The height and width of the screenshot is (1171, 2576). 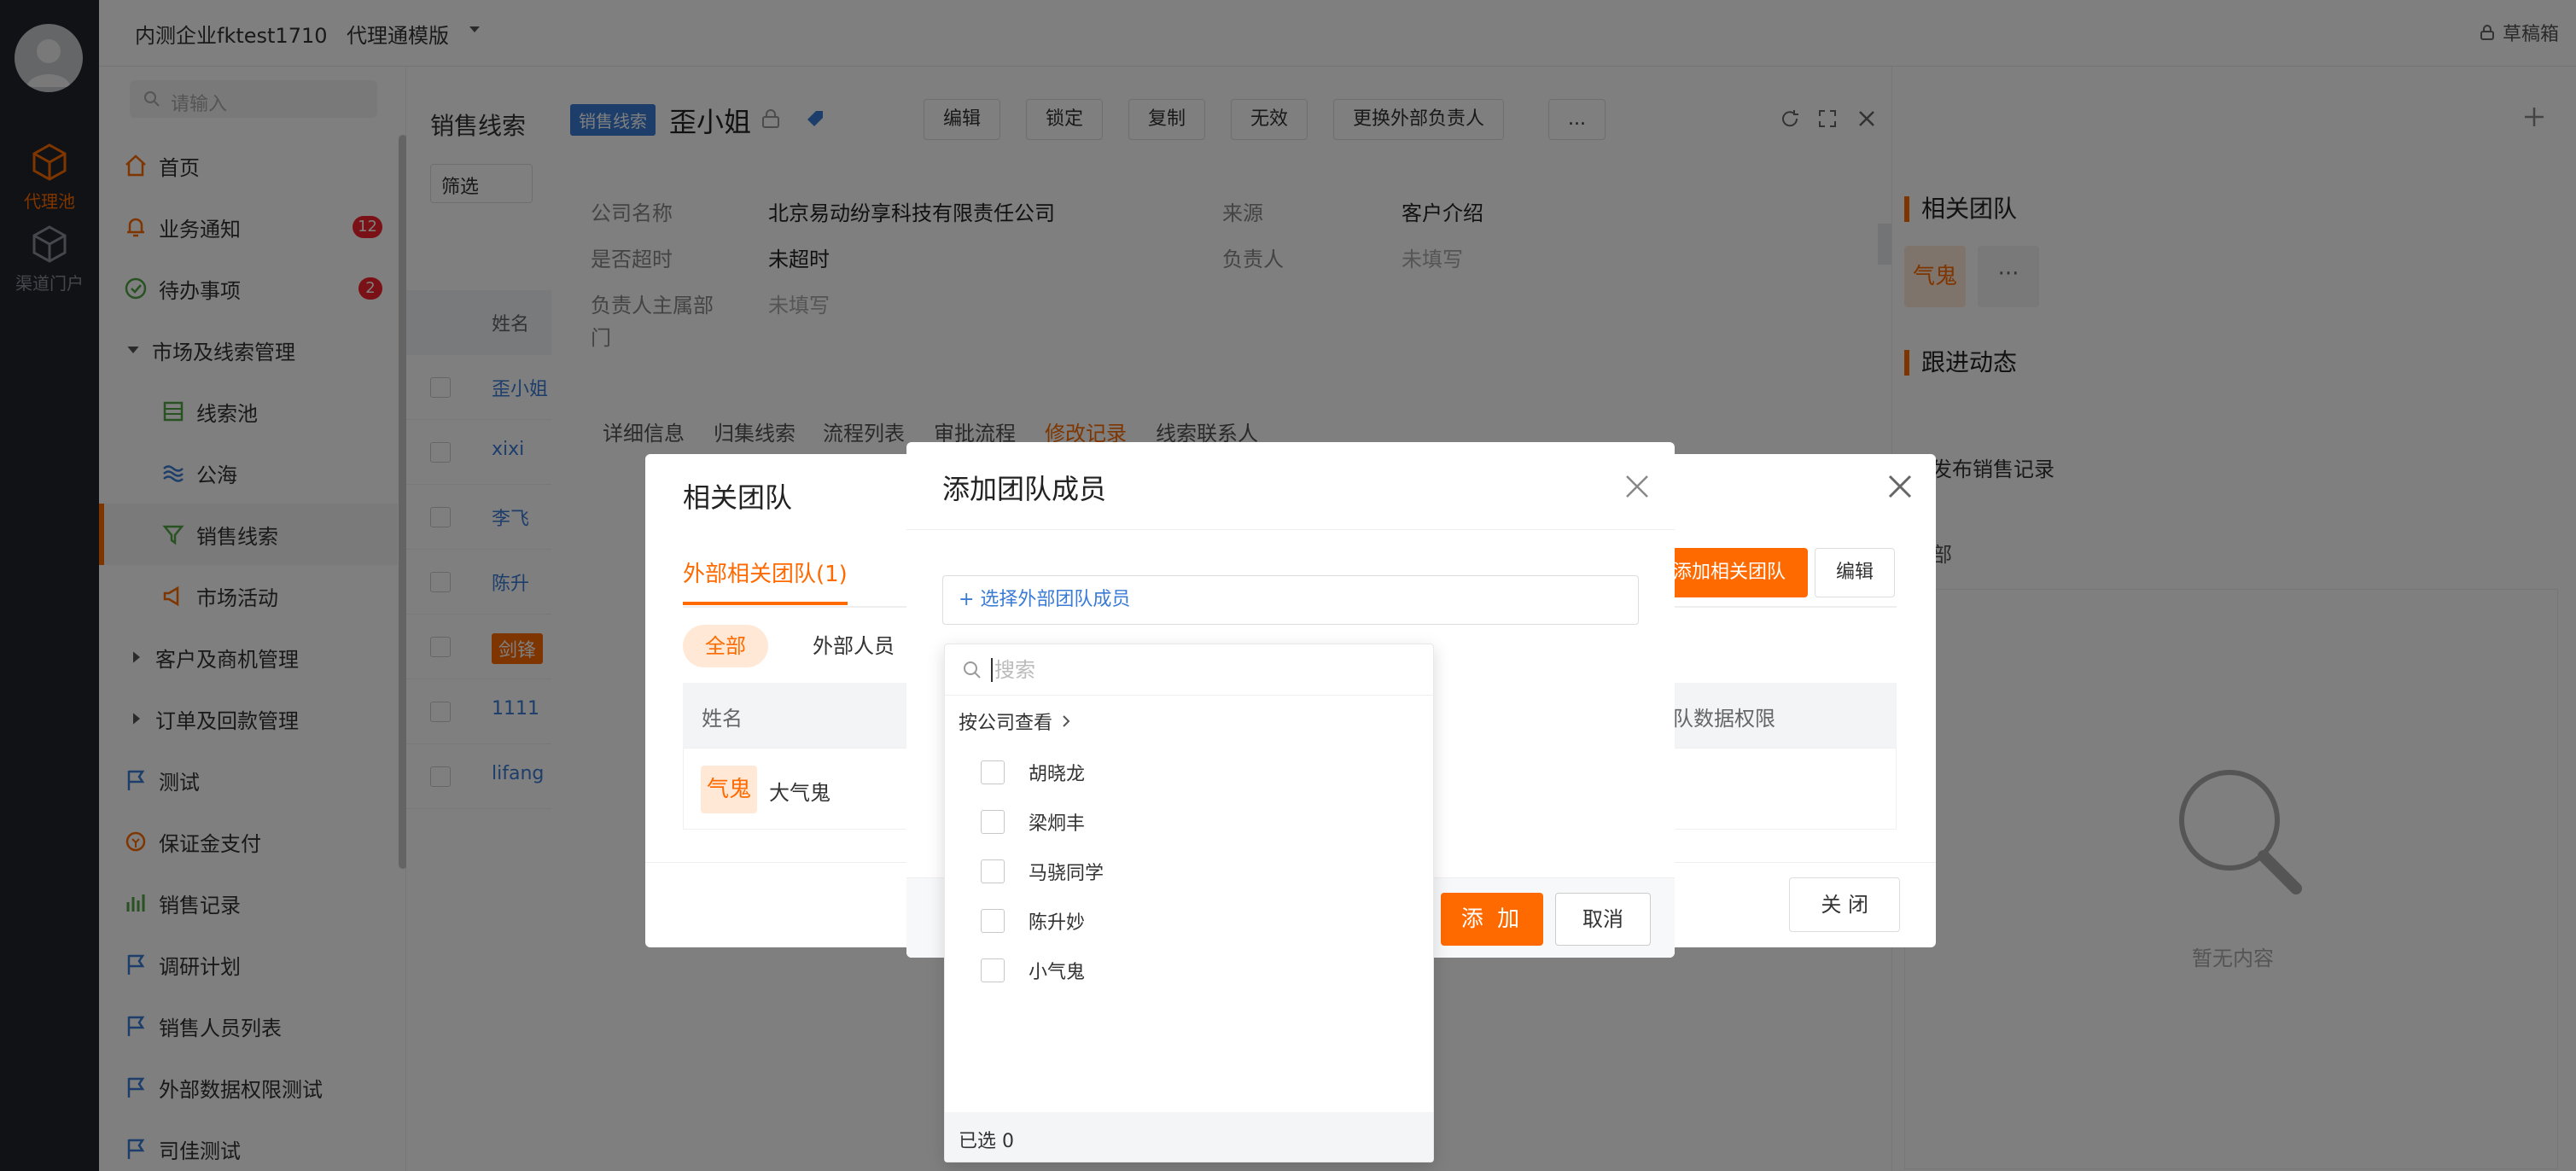 What do you see at coordinates (1729, 572) in the screenshot?
I see `add-related-team-label: 添加相关团队` at bounding box center [1729, 572].